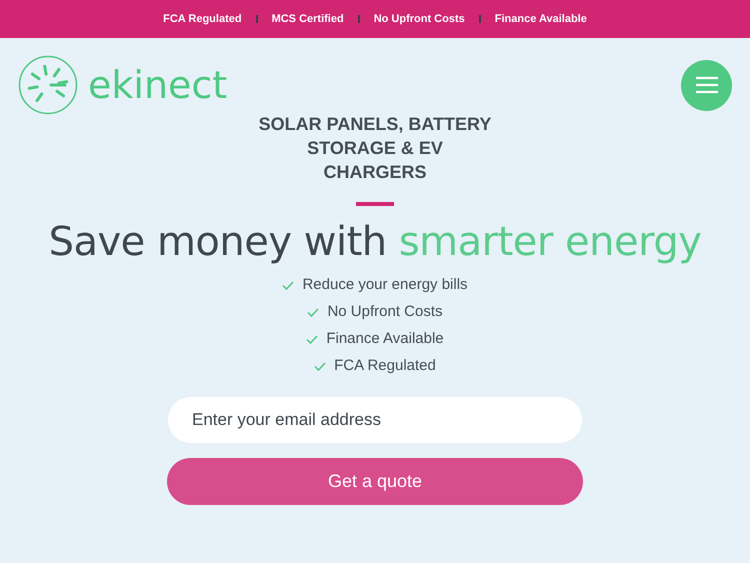  I want to click on hero-subtitle: SOLAR PANELS, BATTERY STORAGE & EV CHARGERS, so click(375, 148).